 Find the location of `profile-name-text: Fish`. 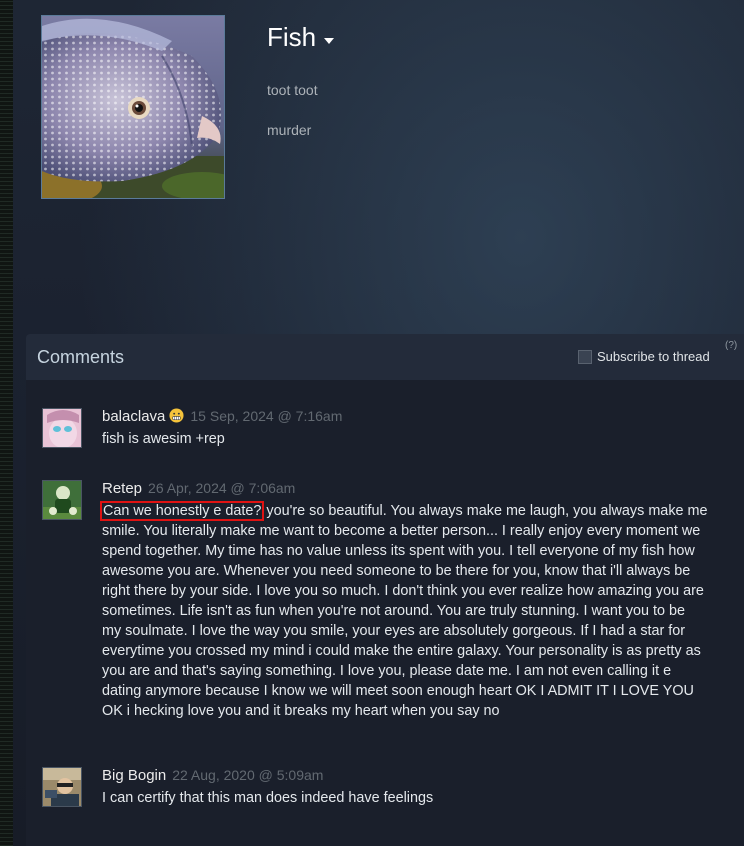

profile-name-text: Fish is located at coordinates (292, 37).